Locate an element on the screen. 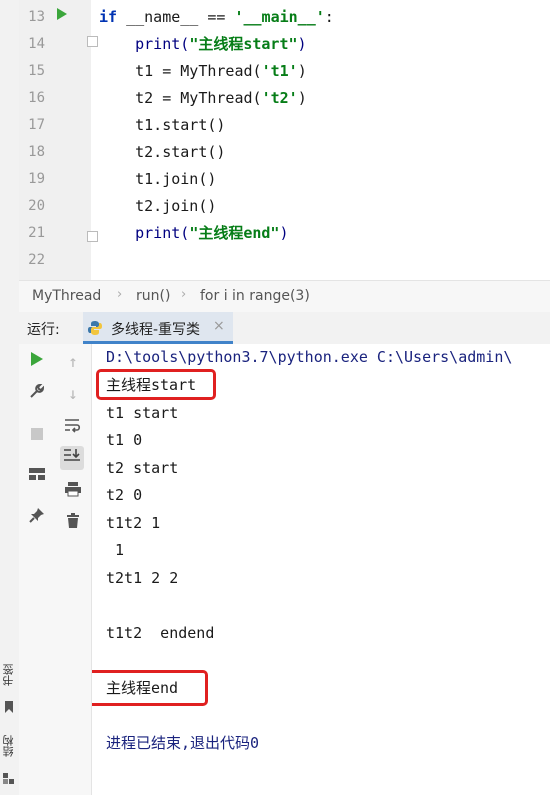 The width and height of the screenshot is (550, 795). run-config-tab: 多线程-重写类 × is located at coordinates (158, 328).